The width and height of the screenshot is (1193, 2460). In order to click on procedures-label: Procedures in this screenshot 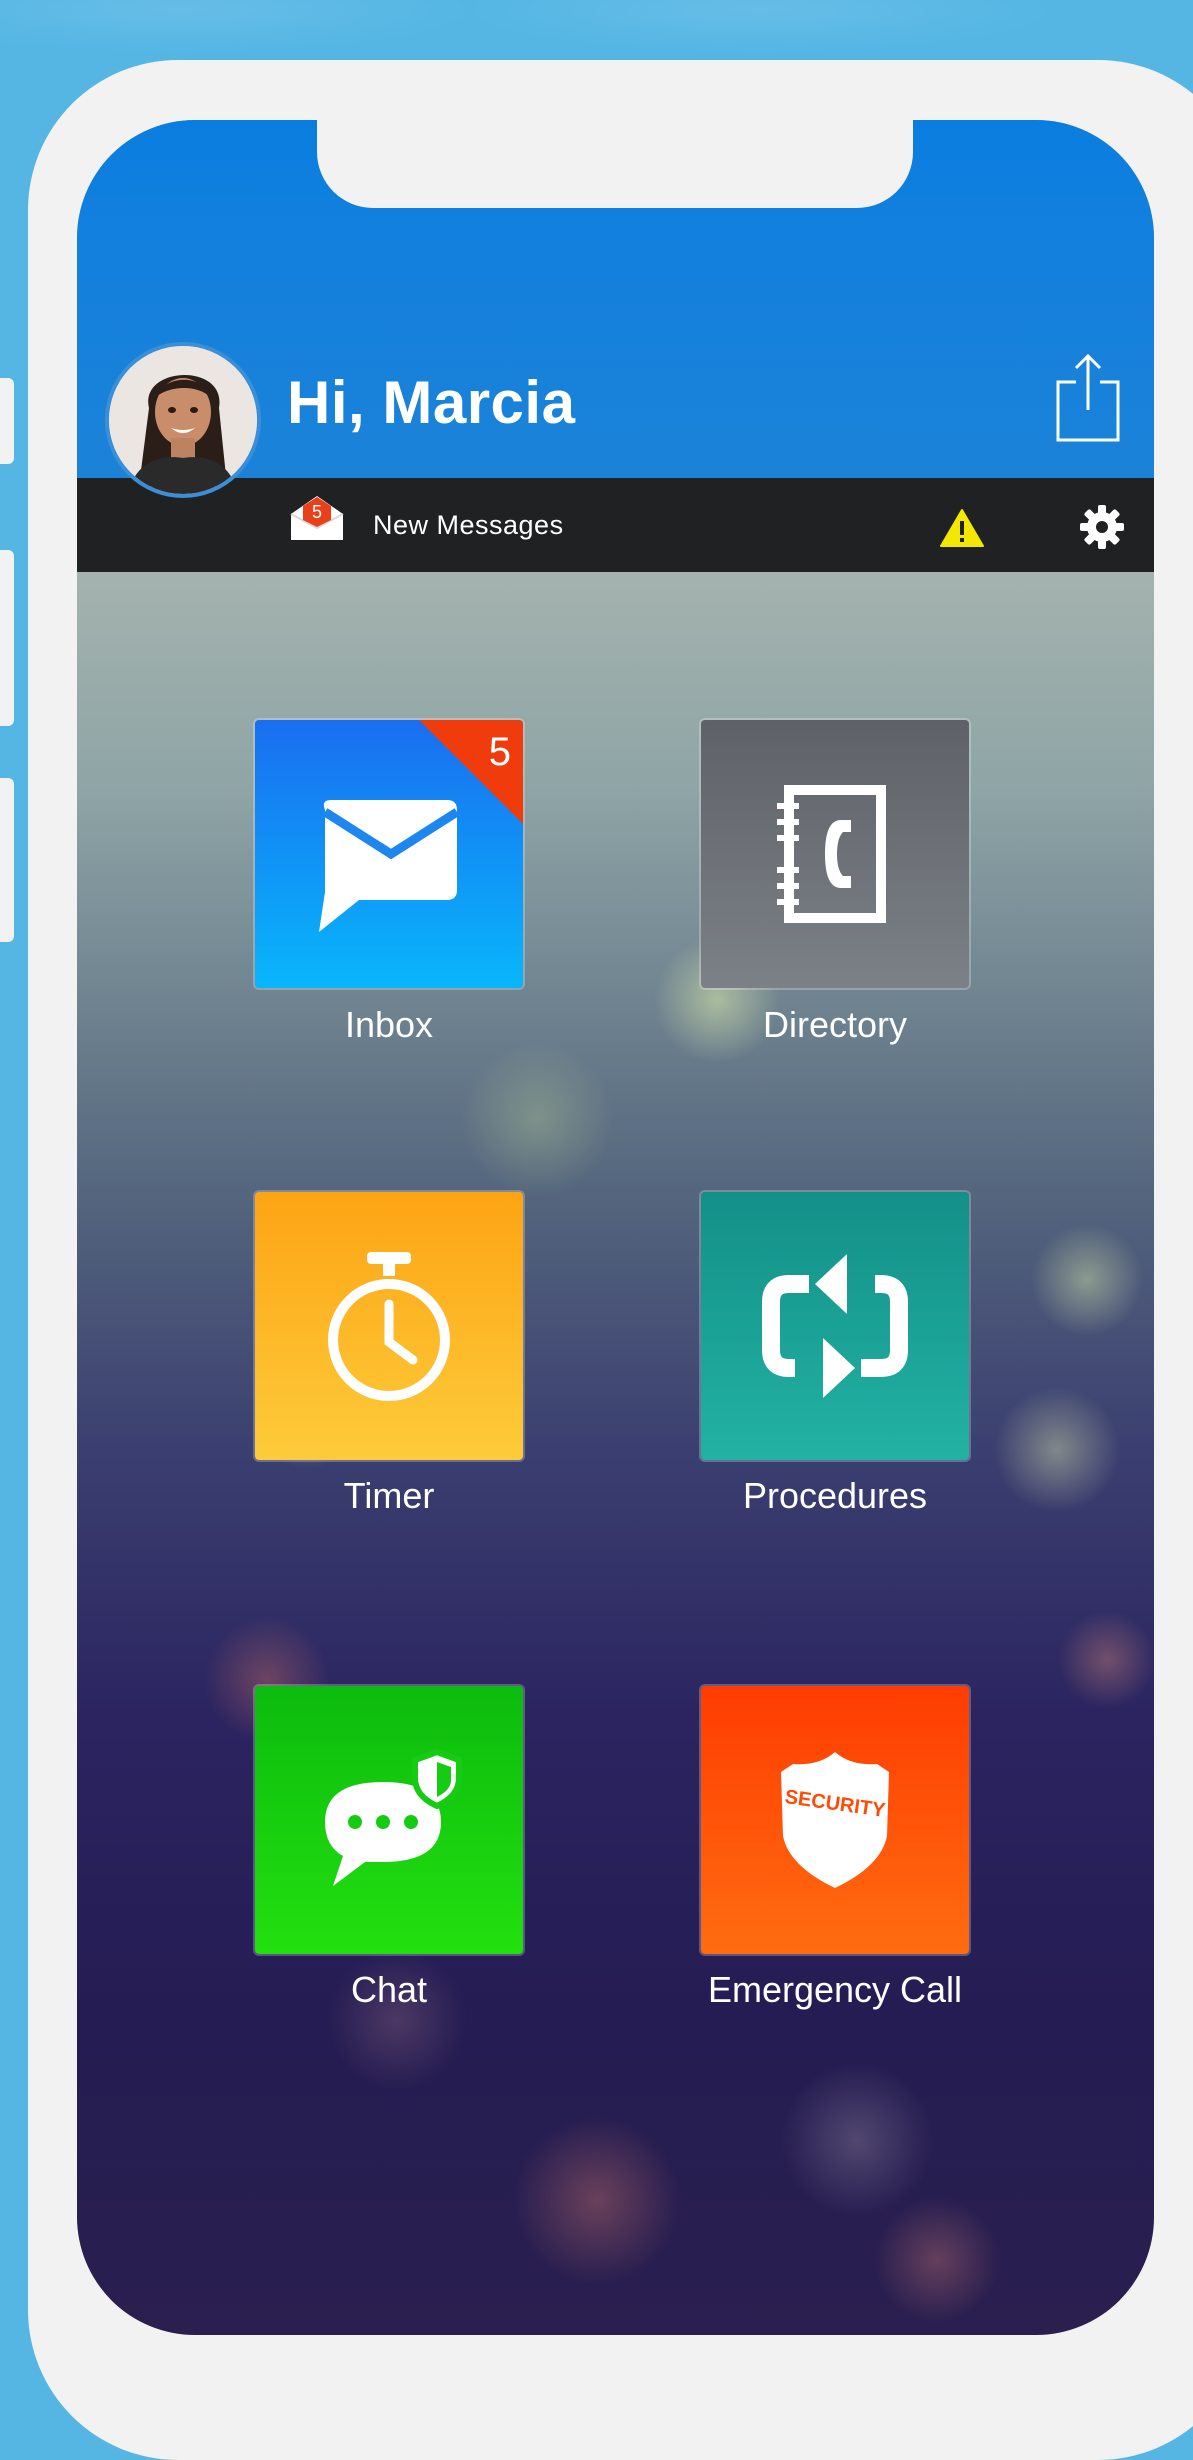, I will do `click(835, 1496)`.